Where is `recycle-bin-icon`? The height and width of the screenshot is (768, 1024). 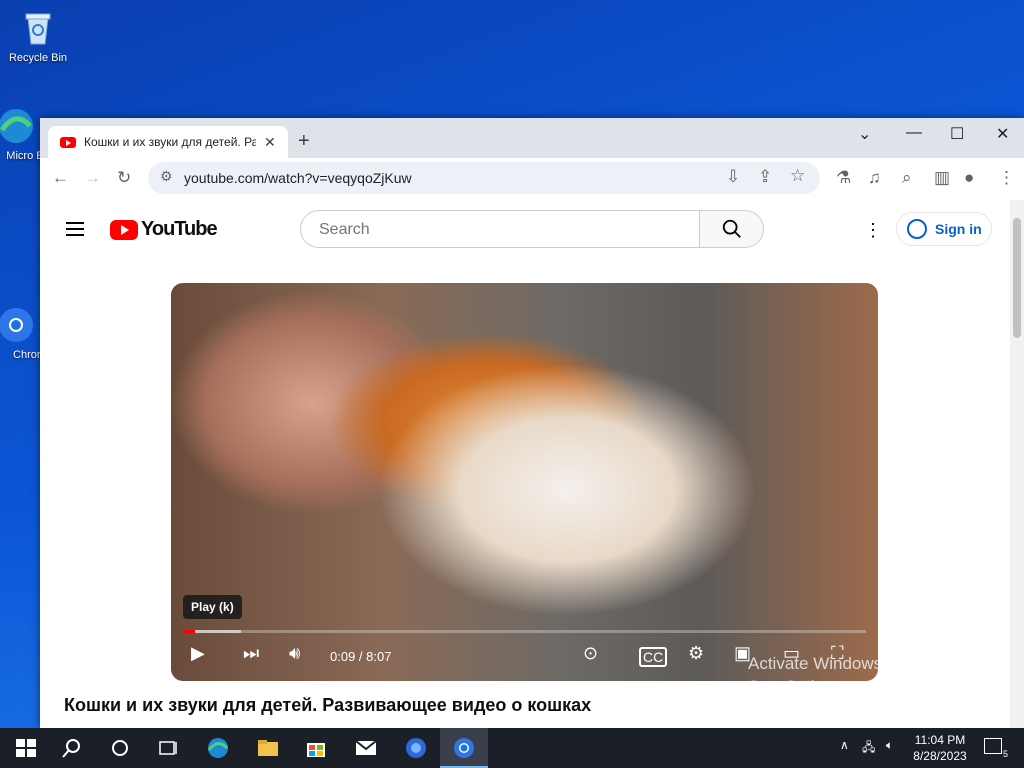
recycle-bin-icon is located at coordinates (38, 28).